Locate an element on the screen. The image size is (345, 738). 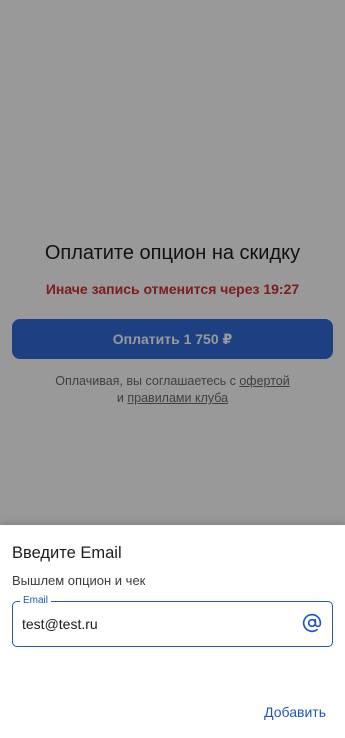
email-field: Email is located at coordinates (172, 621).